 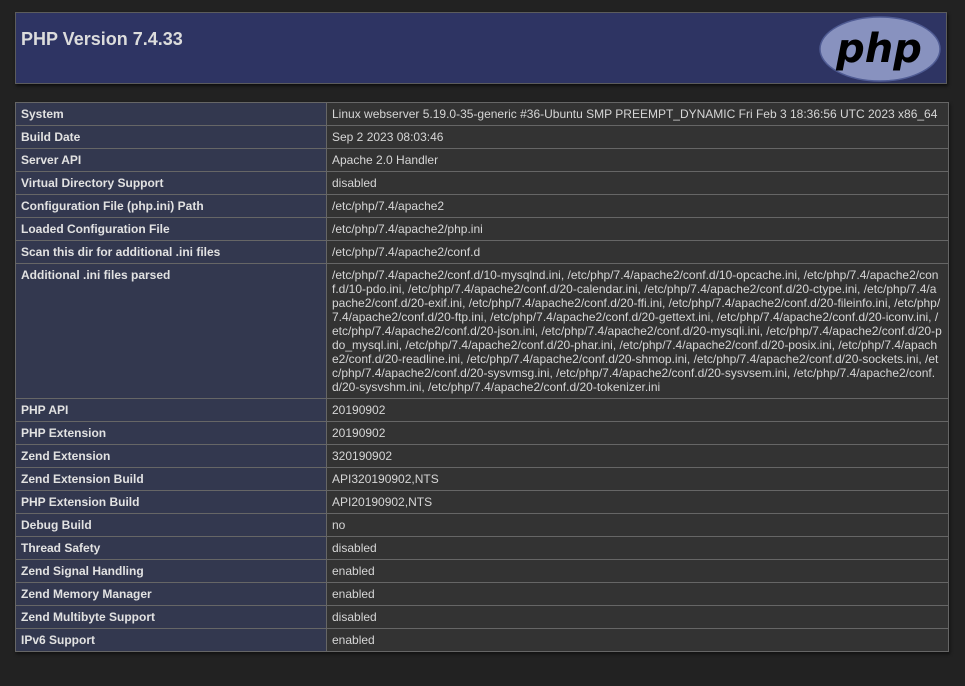 I want to click on table-row: Build Date Sep 2 2023 08:03:46, so click(x=482, y=137).